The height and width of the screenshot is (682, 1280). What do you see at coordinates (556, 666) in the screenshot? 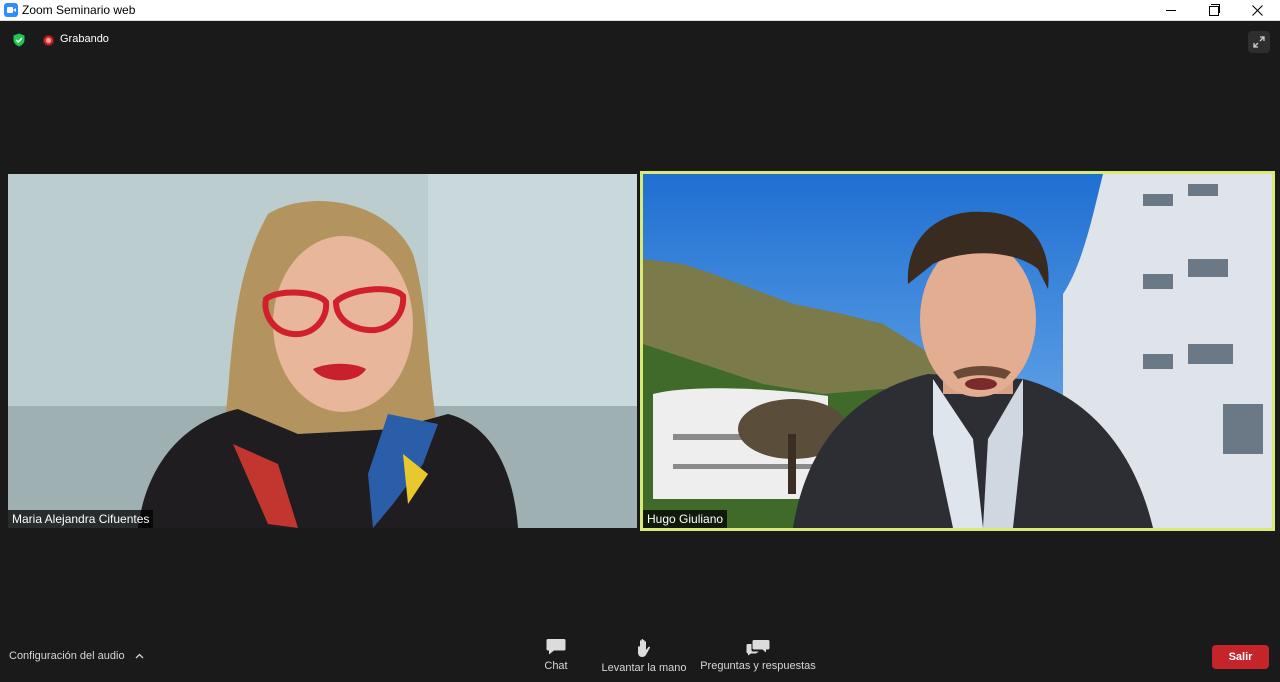
I see `chat-label: Chat` at bounding box center [556, 666].